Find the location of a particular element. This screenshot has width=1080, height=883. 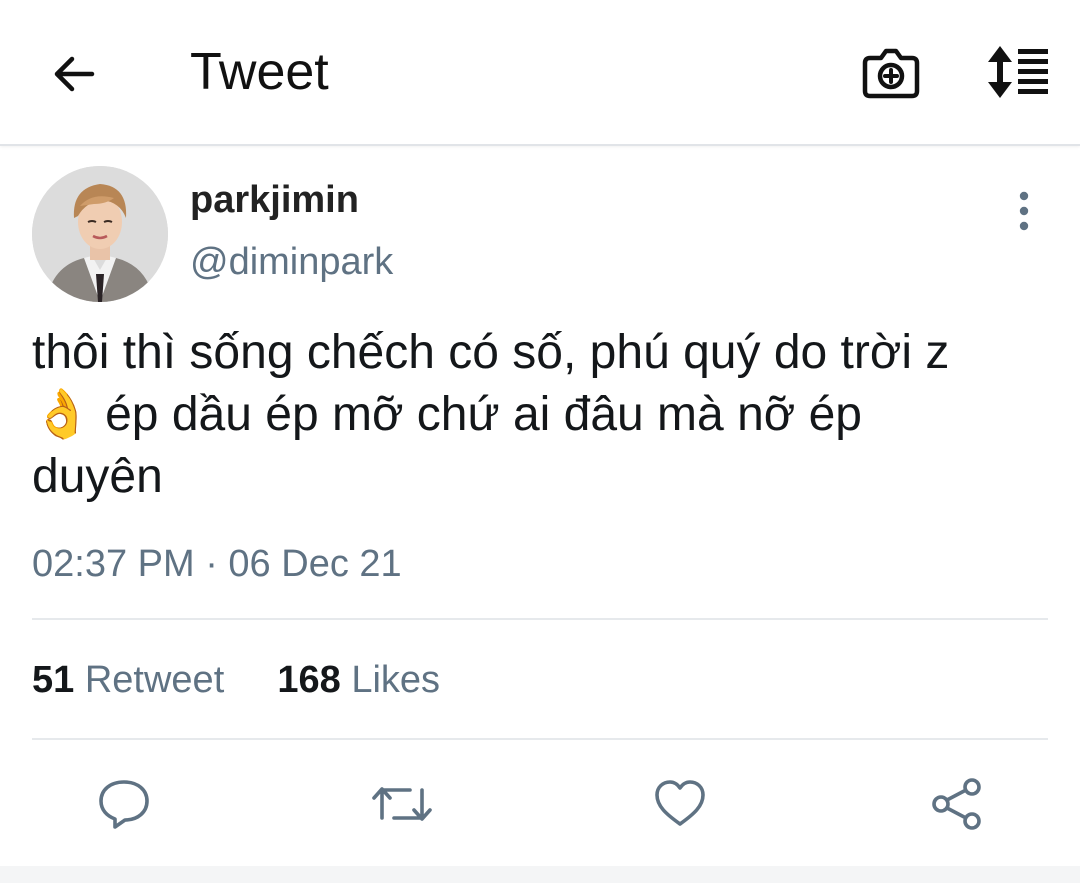

retweet-button is located at coordinates (402, 804).